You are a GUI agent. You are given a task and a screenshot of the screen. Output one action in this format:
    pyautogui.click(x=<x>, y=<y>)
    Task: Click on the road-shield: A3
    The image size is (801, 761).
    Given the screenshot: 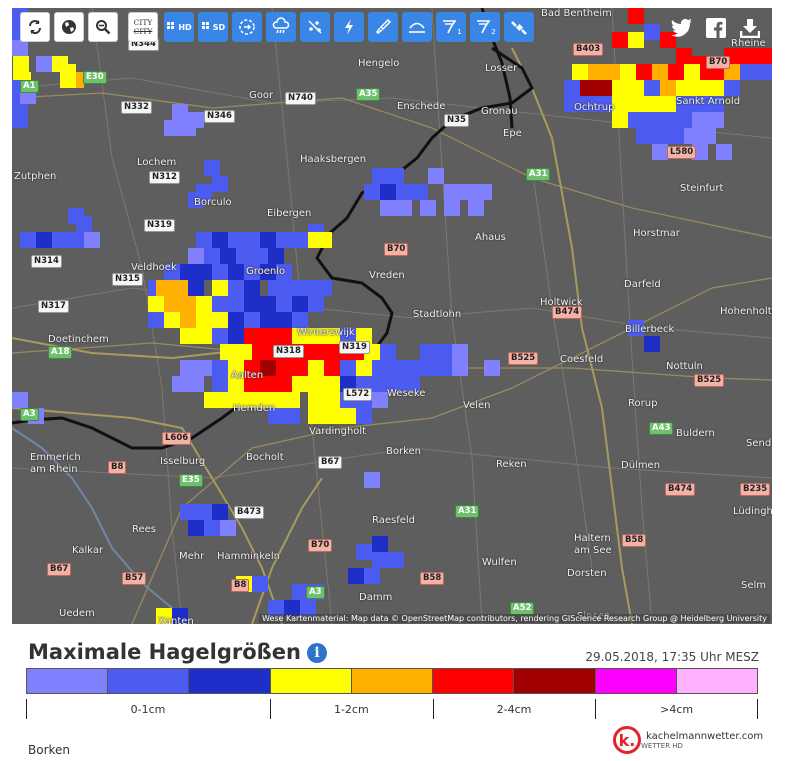 What is the action you would take?
    pyautogui.click(x=29, y=414)
    